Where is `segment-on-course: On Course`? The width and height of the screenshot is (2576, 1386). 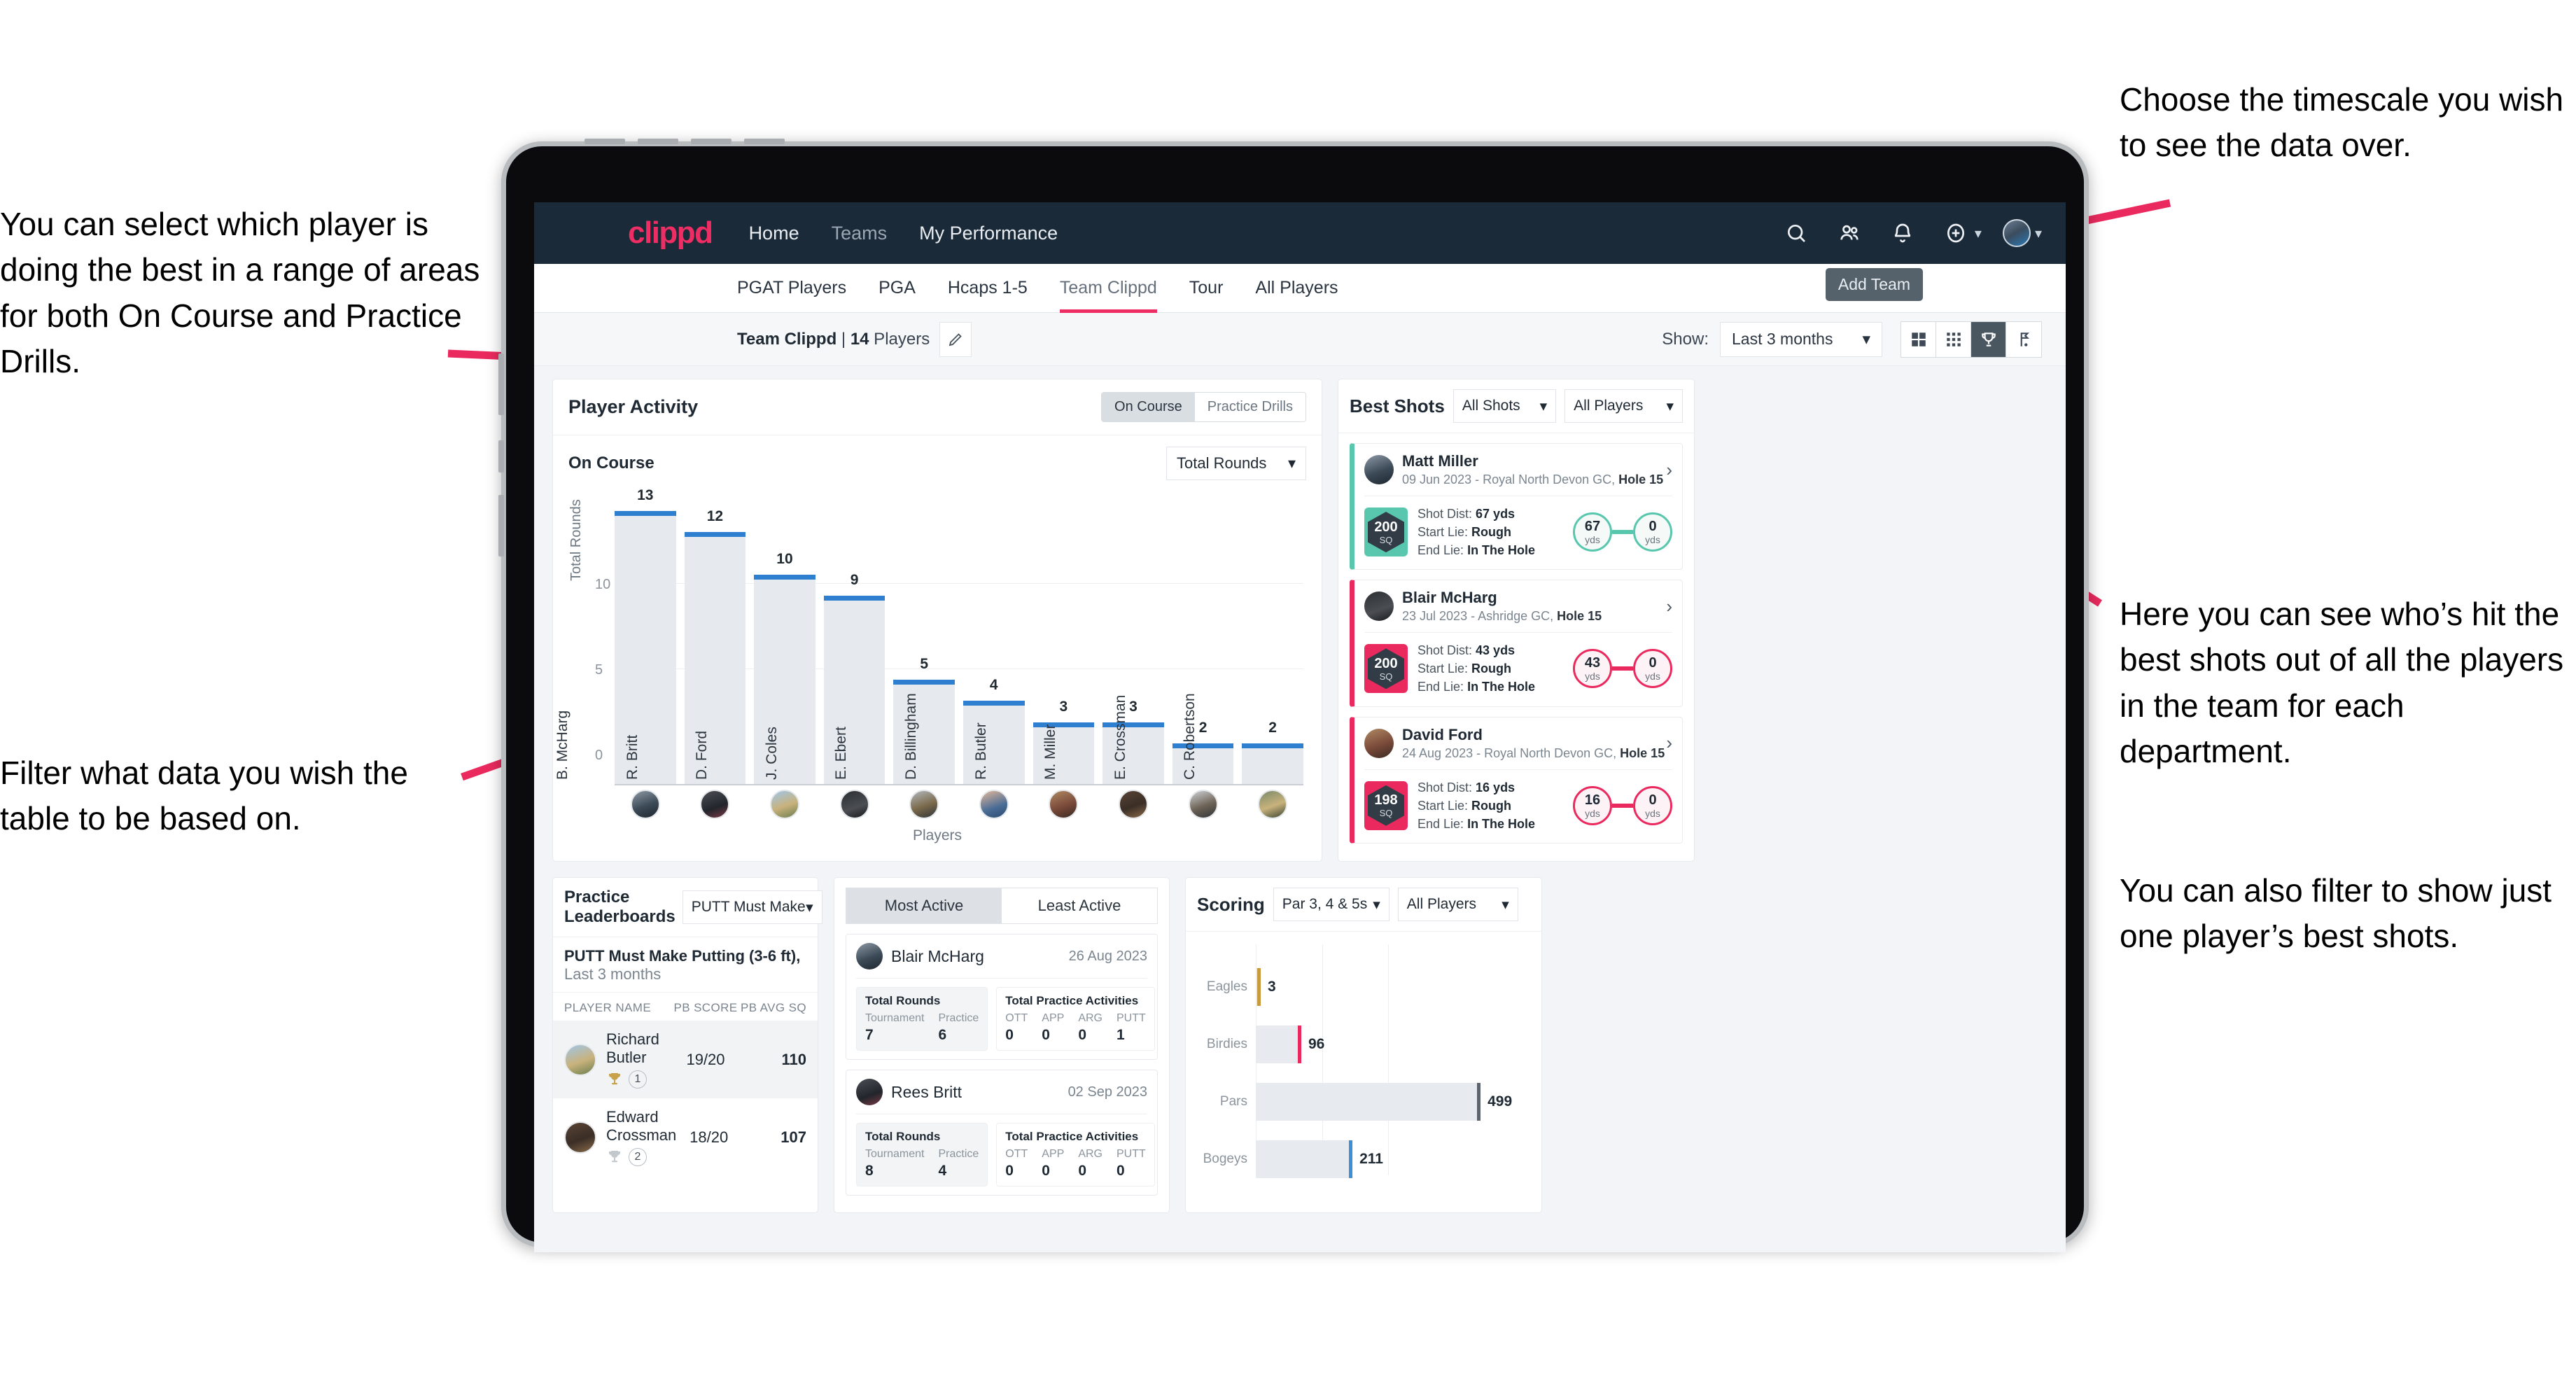
segment-on-course: On Course is located at coordinates (1148, 407).